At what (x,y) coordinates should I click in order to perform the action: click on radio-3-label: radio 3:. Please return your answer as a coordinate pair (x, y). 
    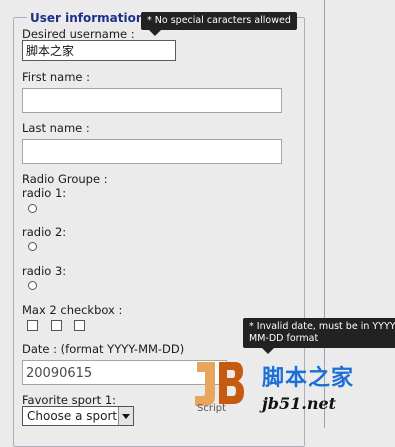
    Looking at the image, I should click on (44, 271).